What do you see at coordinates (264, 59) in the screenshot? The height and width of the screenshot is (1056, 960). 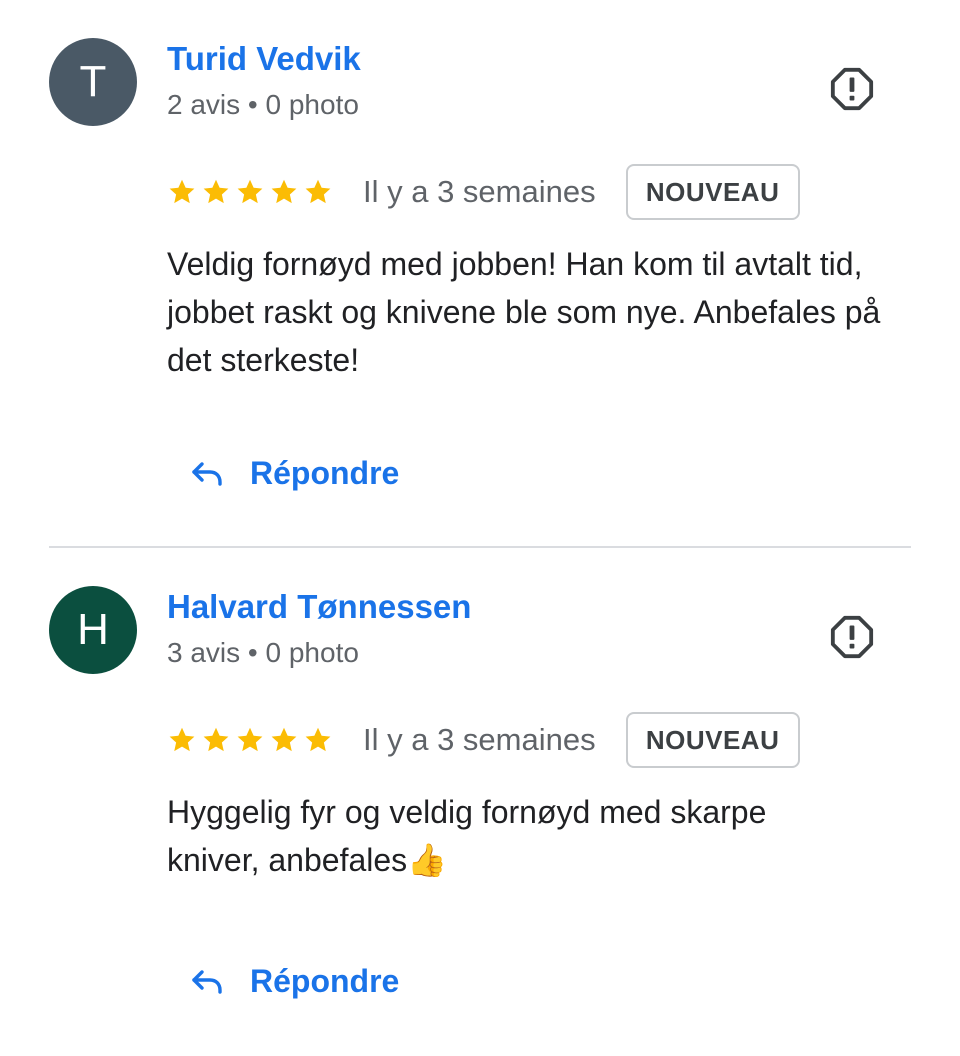 I see `reviewer-name: Turid Vedvik` at bounding box center [264, 59].